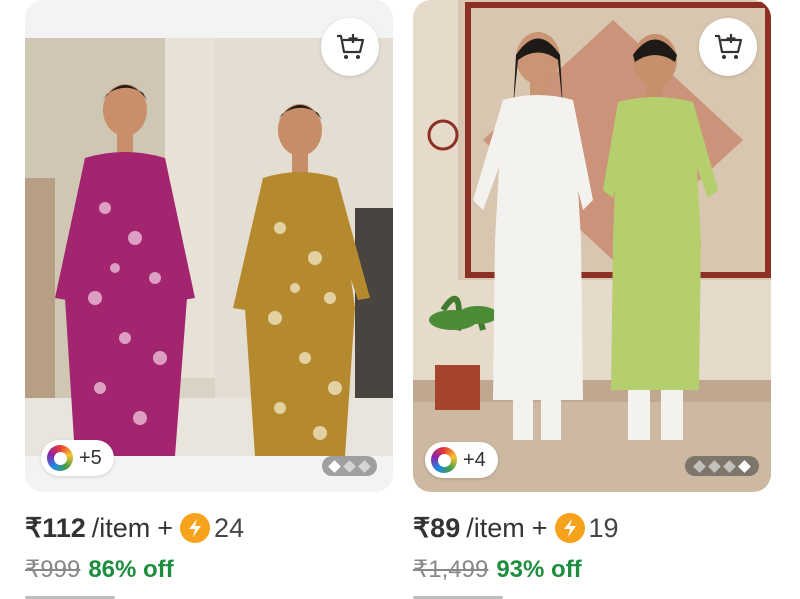  What do you see at coordinates (539, 569) in the screenshot?
I see `discount-label: 93% off` at bounding box center [539, 569].